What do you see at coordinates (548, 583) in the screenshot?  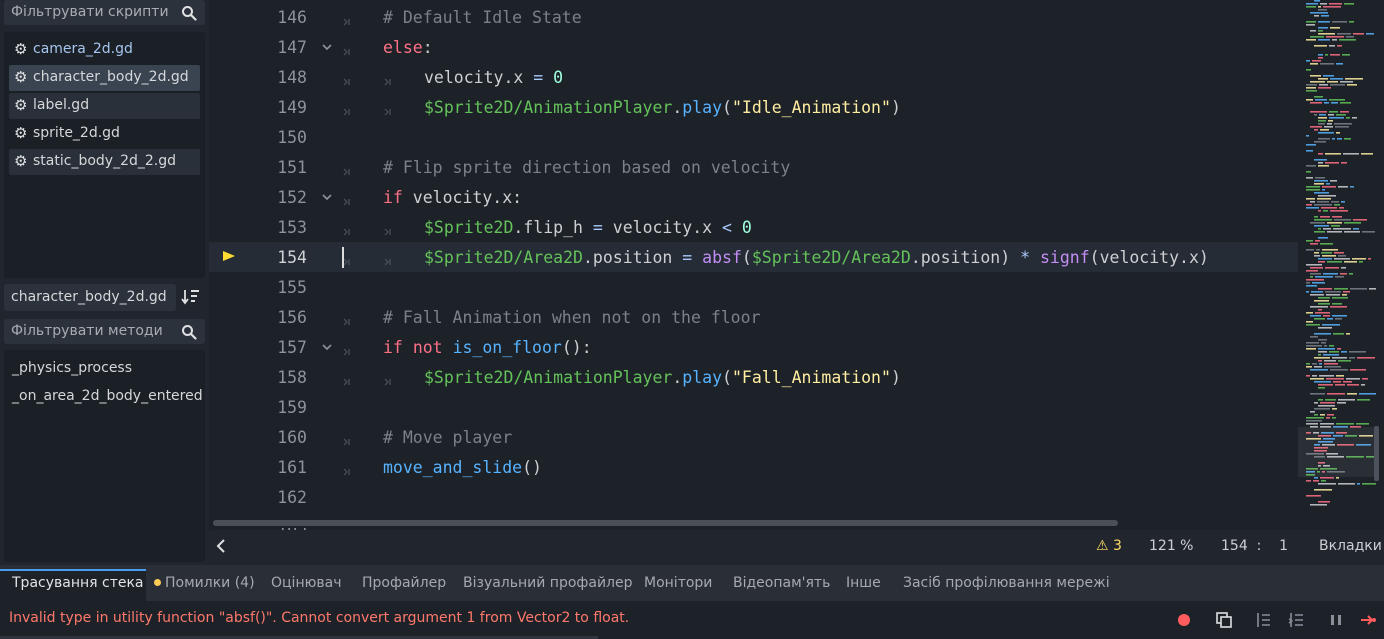 I see `tab-visual-profiler: Візуальний профайлер` at bounding box center [548, 583].